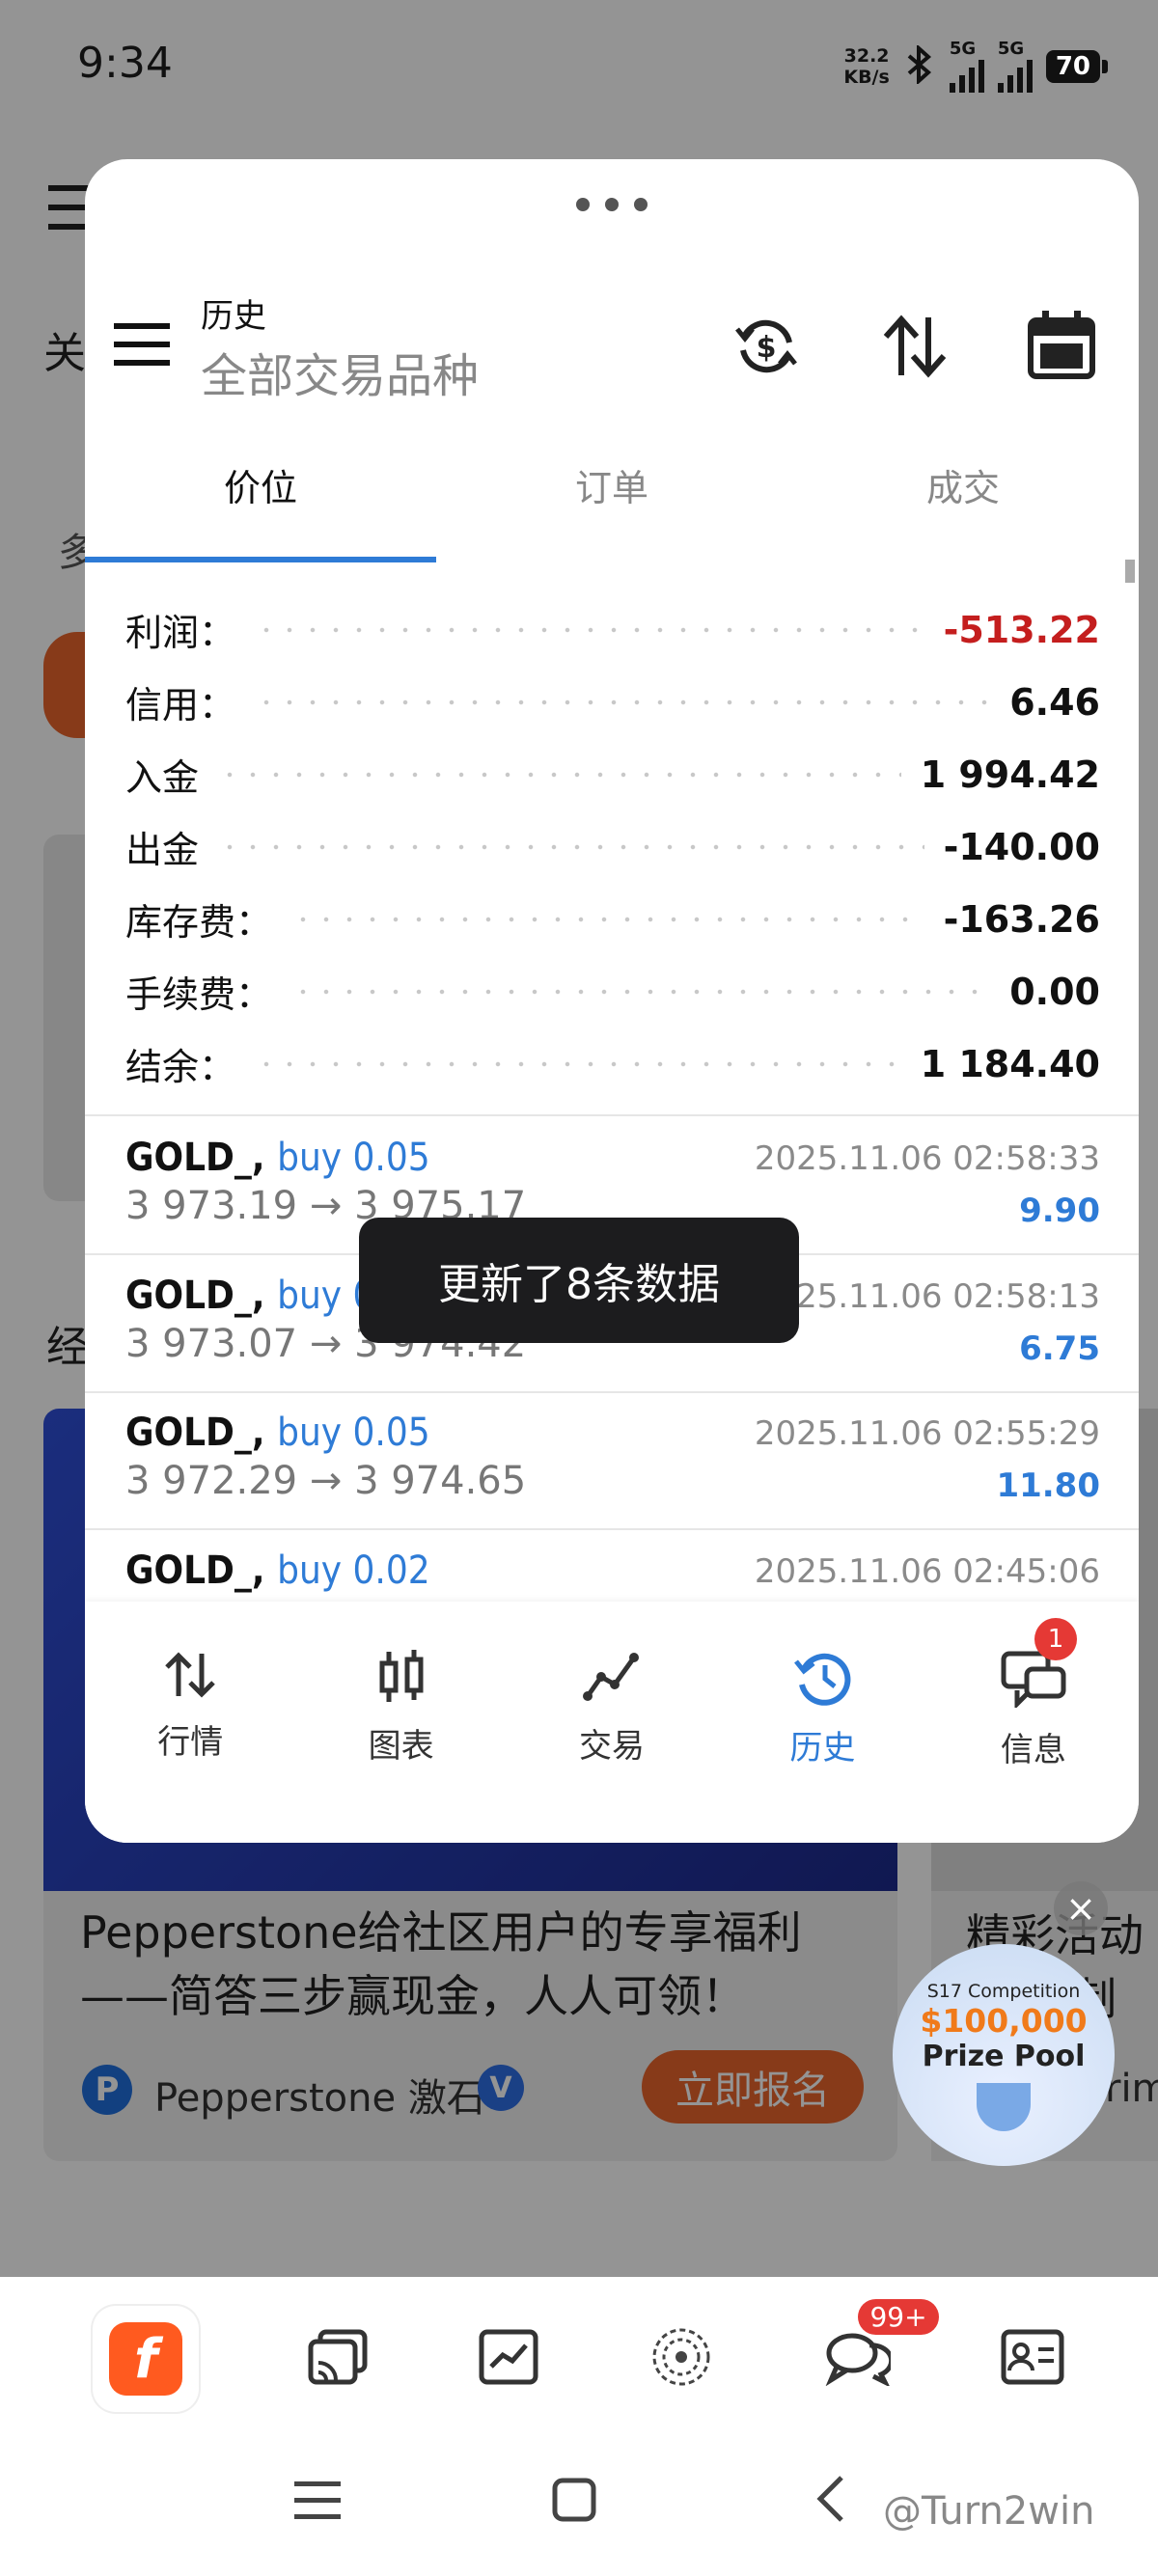 This screenshot has width=1158, height=2576. Describe the element at coordinates (927, 1158) in the screenshot. I see `deal-time: 2025.11.06 02:58:33` at that location.